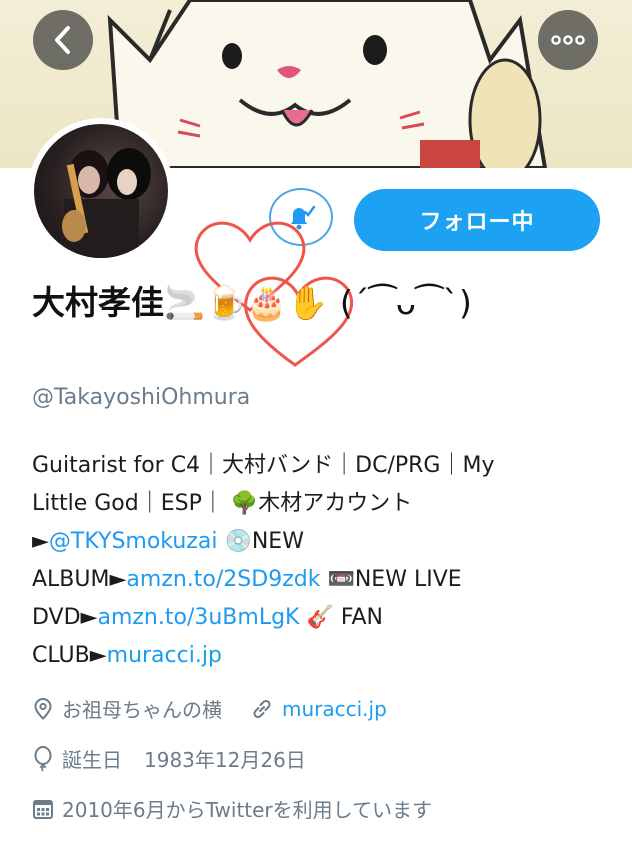 Image resolution: width=632 pixels, height=844 pixels. What do you see at coordinates (405, 302) in the screenshot?
I see `display-name-face: (´⁀ᴗ⁀`)` at bounding box center [405, 302].